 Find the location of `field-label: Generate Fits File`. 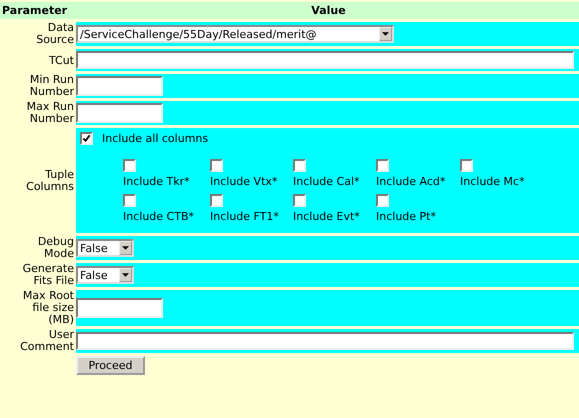

field-label: Generate Fits File is located at coordinates (48, 275).